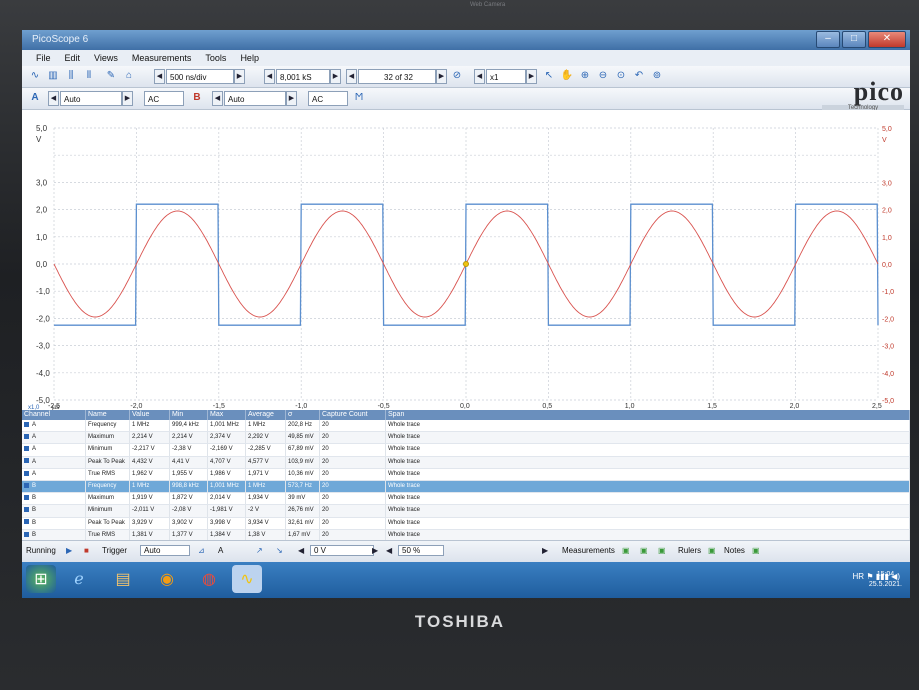  Describe the element at coordinates (123, 579) in the screenshot. I see `explorer-icon: ▤` at that location.